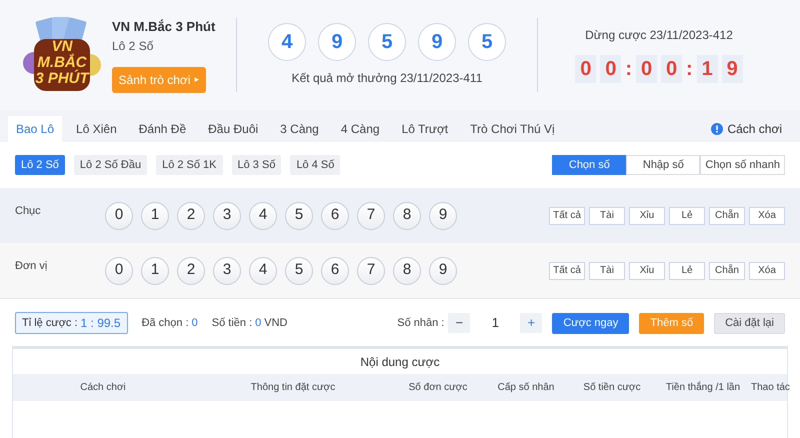 This screenshot has height=438, width=800. What do you see at coordinates (438, 388) in the screenshot?
I see `column-header: Số đơn cược` at bounding box center [438, 388].